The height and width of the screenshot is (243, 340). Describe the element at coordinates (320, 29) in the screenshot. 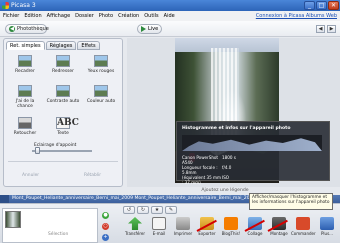

I see `previous-photo-button: ◀` at that location.